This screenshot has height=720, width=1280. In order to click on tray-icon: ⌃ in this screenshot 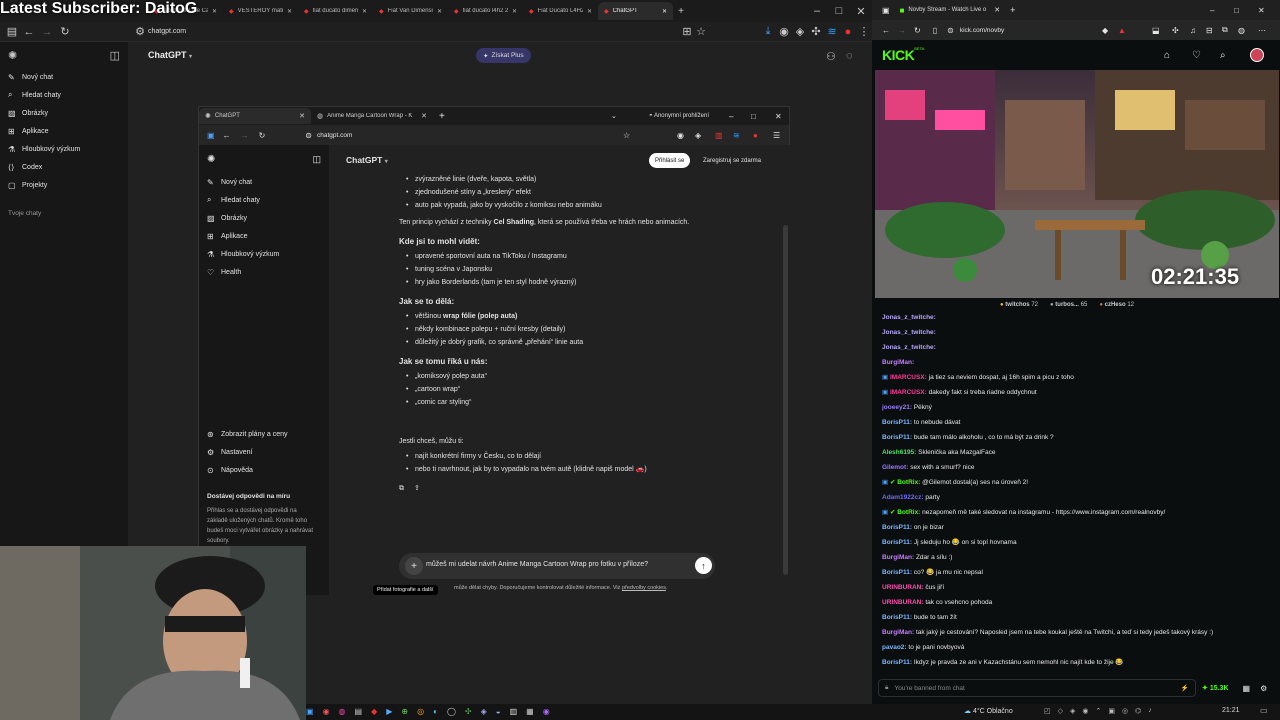, I will do `click(1099, 711)`.